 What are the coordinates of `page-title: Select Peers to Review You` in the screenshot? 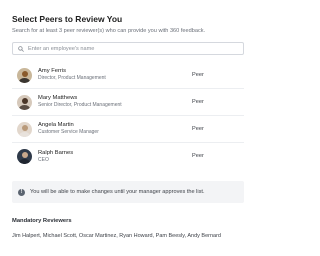 It's located at (67, 19).